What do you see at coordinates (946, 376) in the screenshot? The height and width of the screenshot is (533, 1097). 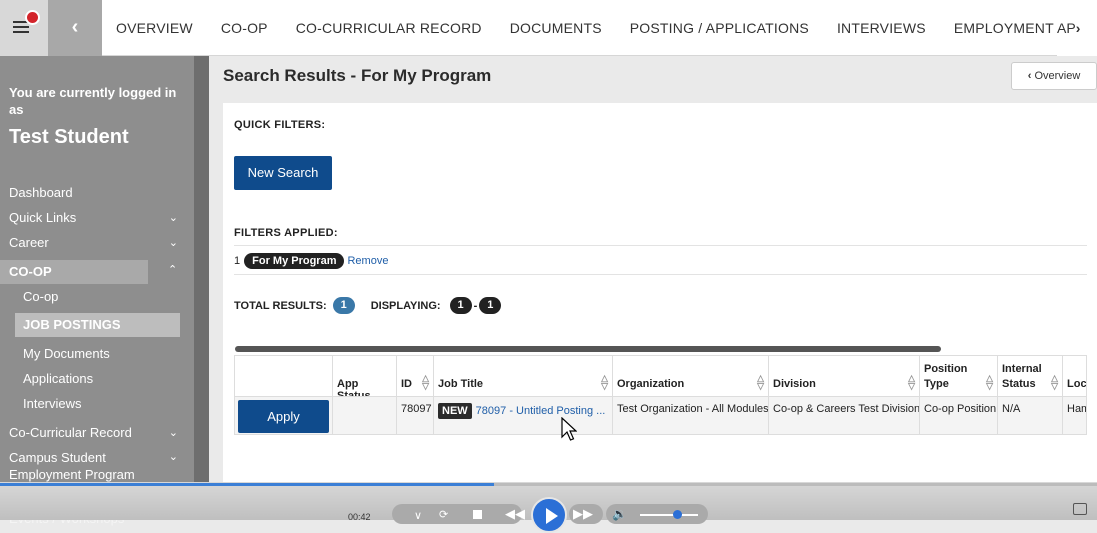 I see `header-label: Position Type` at bounding box center [946, 376].